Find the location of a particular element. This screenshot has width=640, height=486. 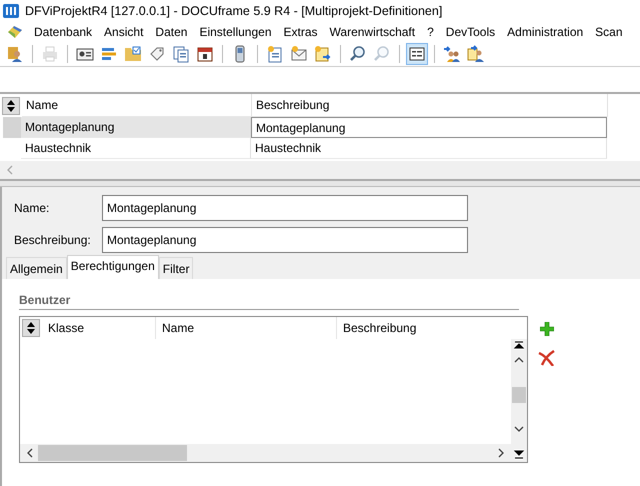

pencil-icon is located at coordinates (15, 32).